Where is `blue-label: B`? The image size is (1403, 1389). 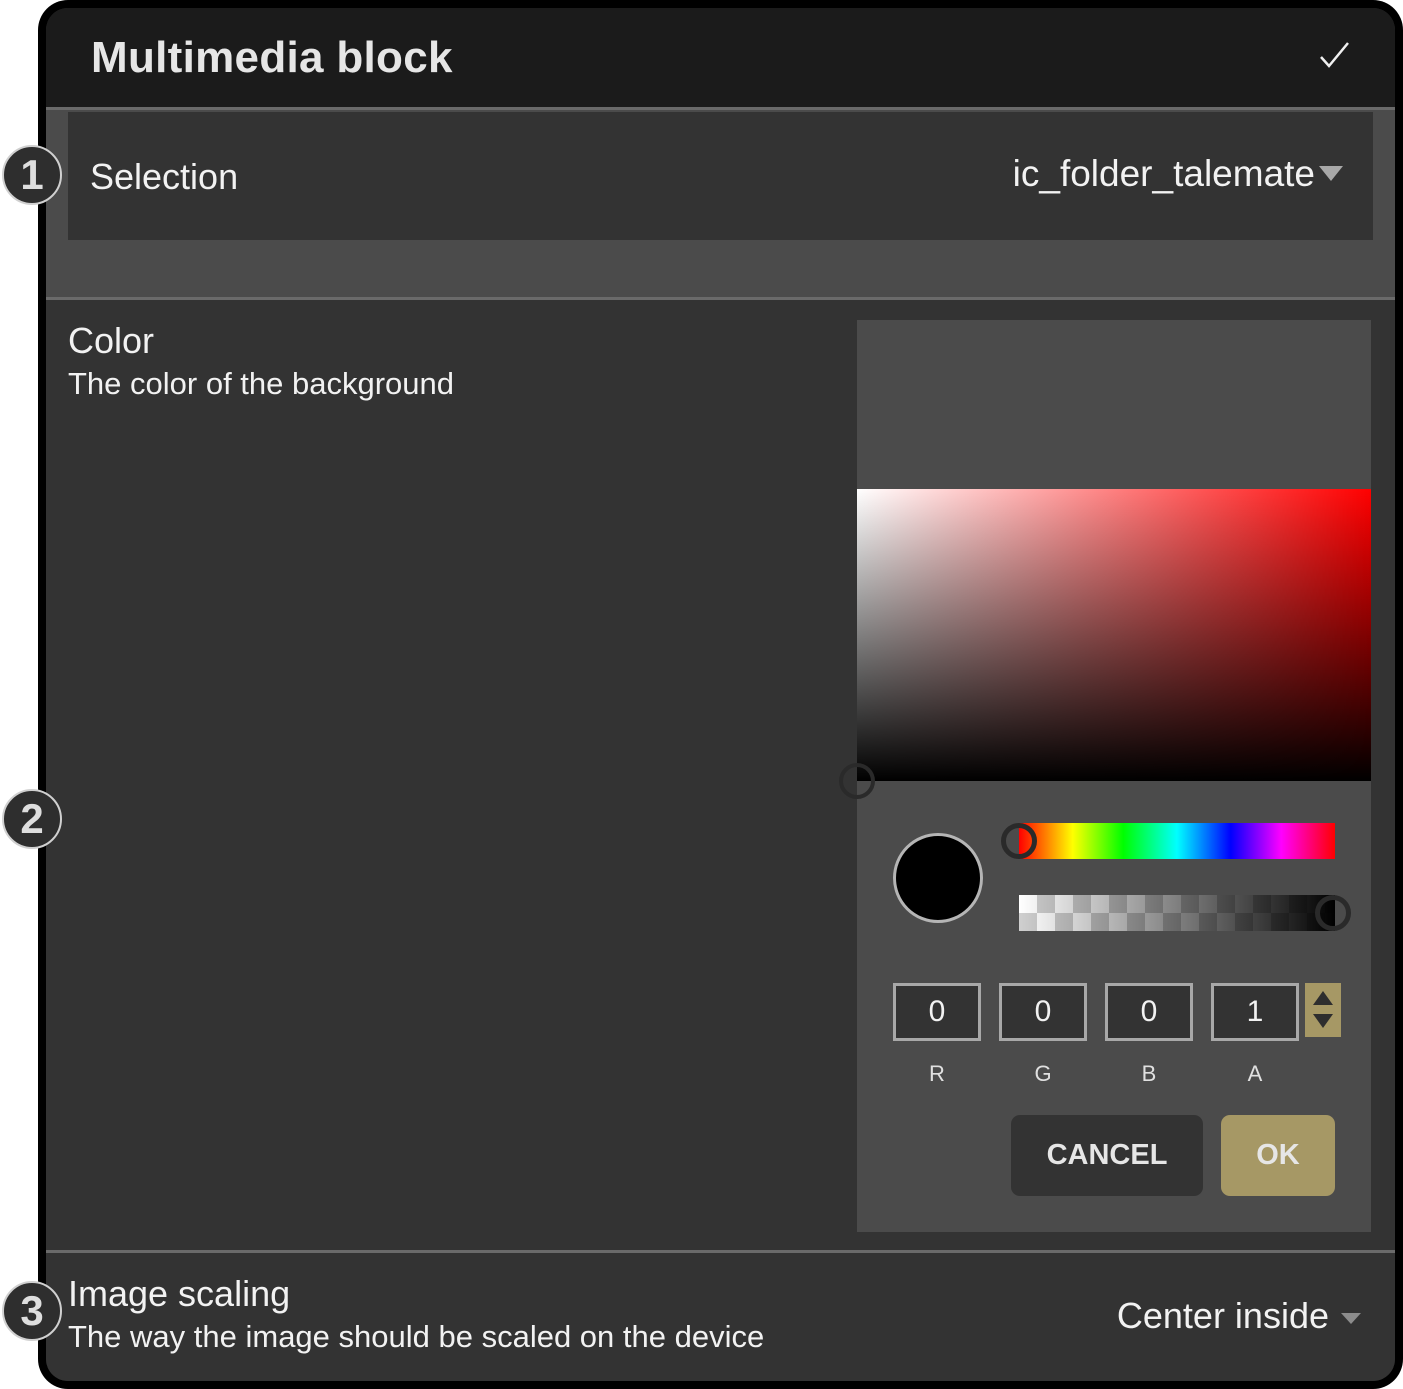 blue-label: B is located at coordinates (1149, 1073).